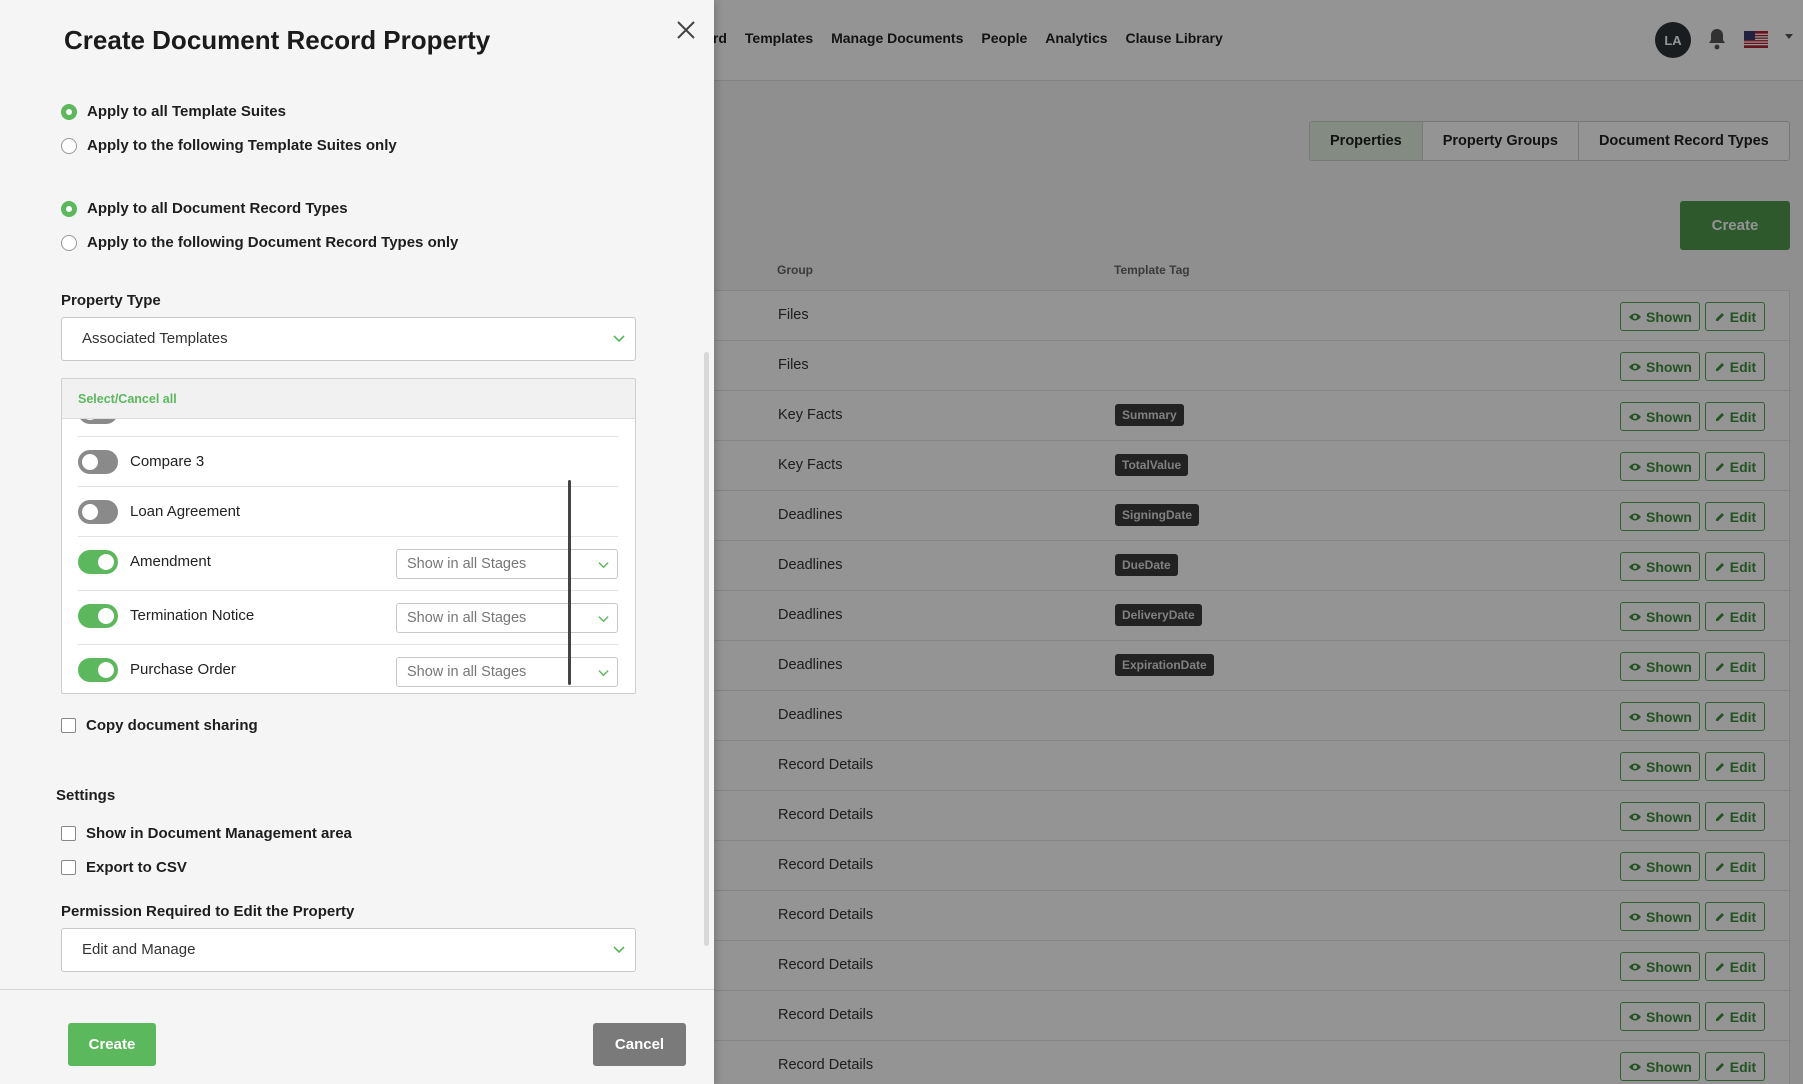  Describe the element at coordinates (348, 950) in the screenshot. I see `permission-select: Edit and Manage` at that location.